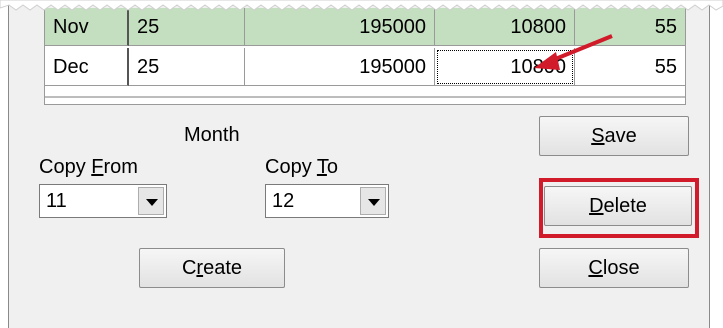 Image resolution: width=723 pixels, height=328 pixels. What do you see at coordinates (614, 268) in the screenshot?
I see `close-button: Close` at bounding box center [614, 268].